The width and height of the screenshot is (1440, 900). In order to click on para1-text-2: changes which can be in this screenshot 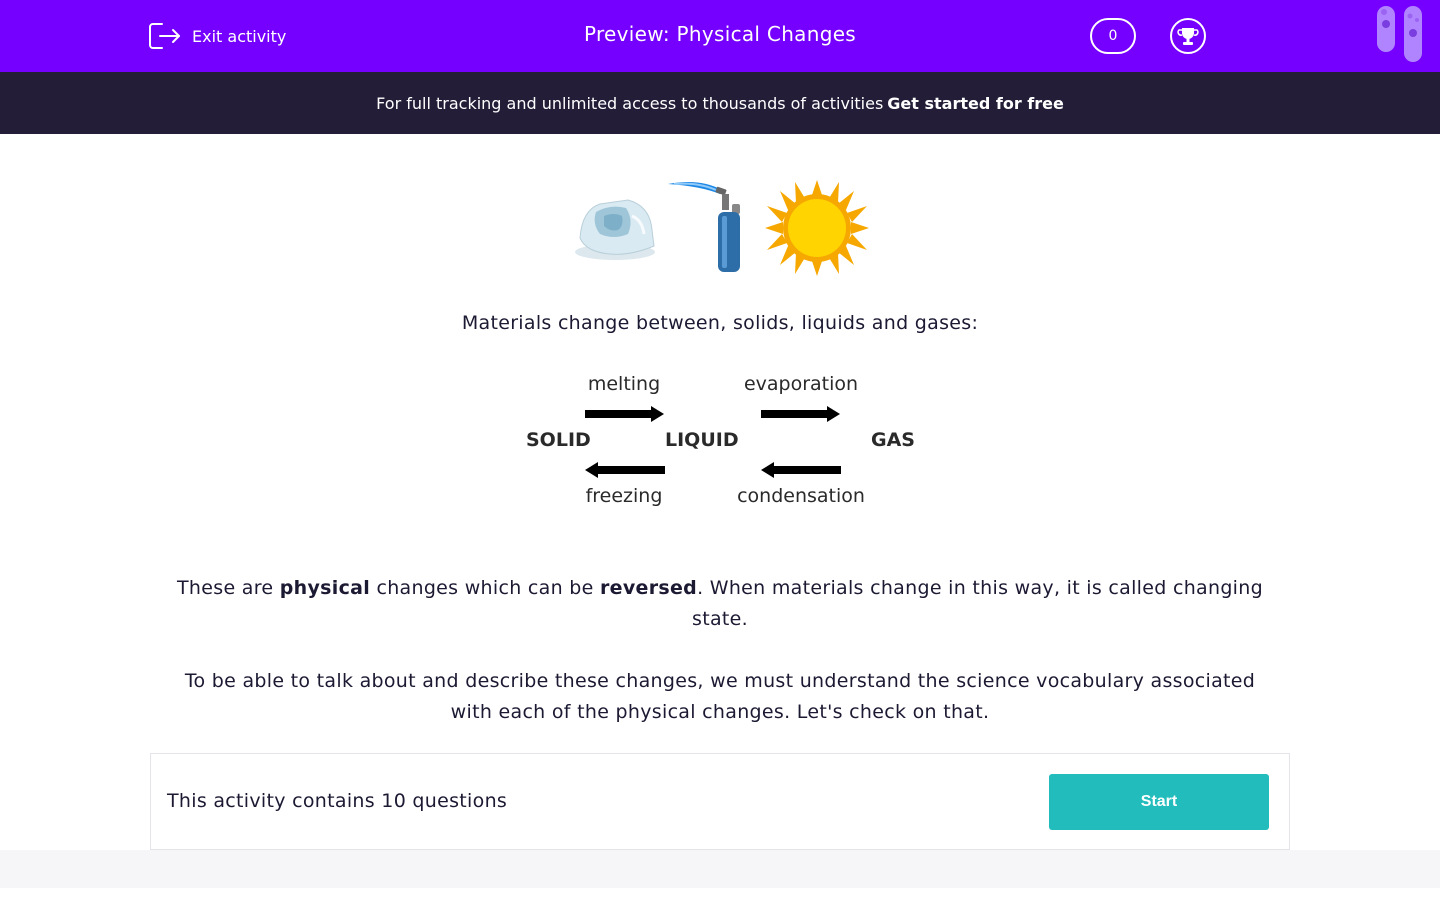, I will do `click(485, 588)`.